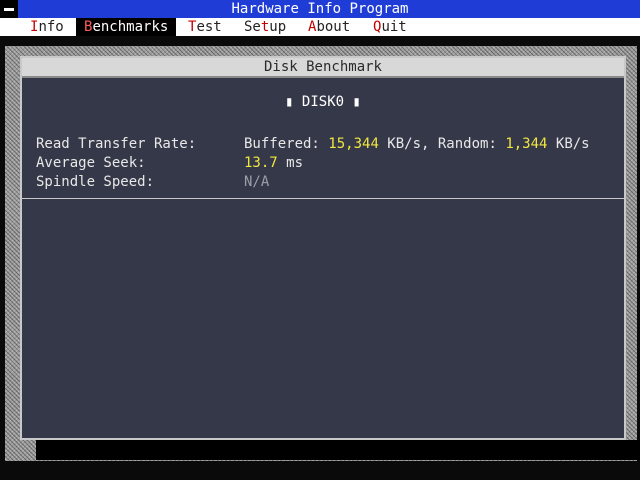 Image resolution: width=640 pixels, height=480 pixels. Describe the element at coordinates (116, 144) in the screenshot. I see `read-rate-label: Read Transfer Rate:` at that location.